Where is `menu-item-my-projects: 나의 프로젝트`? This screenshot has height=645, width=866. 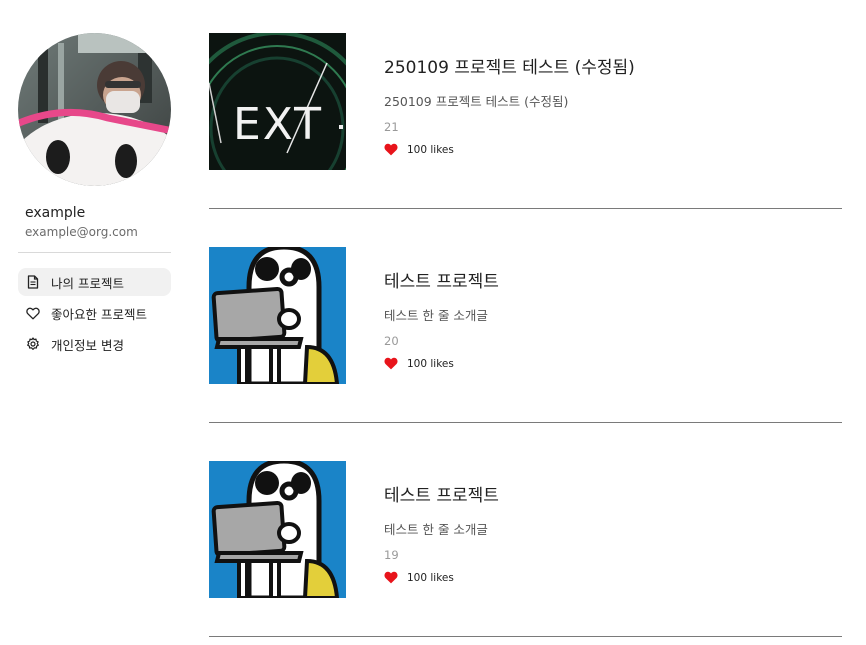
menu-item-my-projects: 나의 프로젝트 is located at coordinates (94, 282).